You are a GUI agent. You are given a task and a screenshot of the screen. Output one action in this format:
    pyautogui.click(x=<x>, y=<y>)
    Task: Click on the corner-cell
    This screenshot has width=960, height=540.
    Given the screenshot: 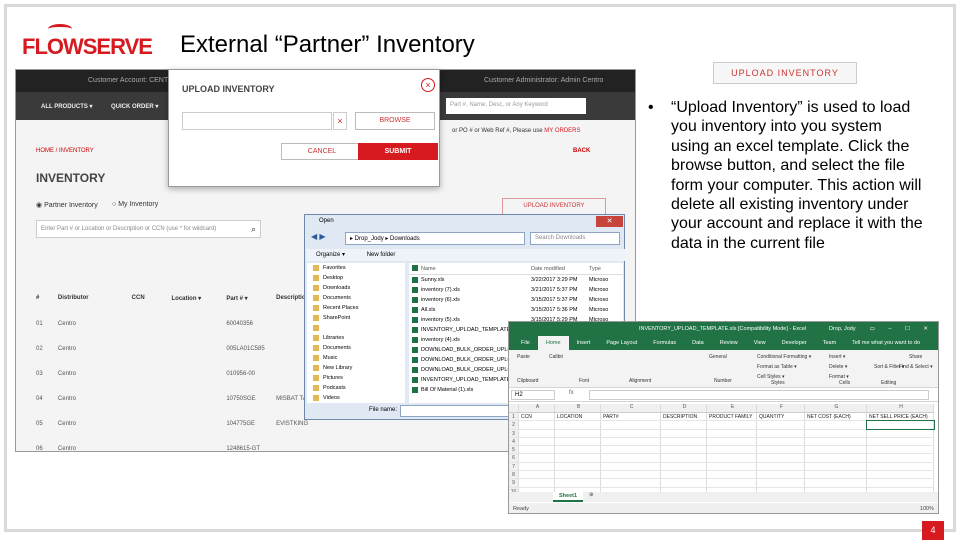 What is the action you would take?
    pyautogui.click(x=514, y=408)
    